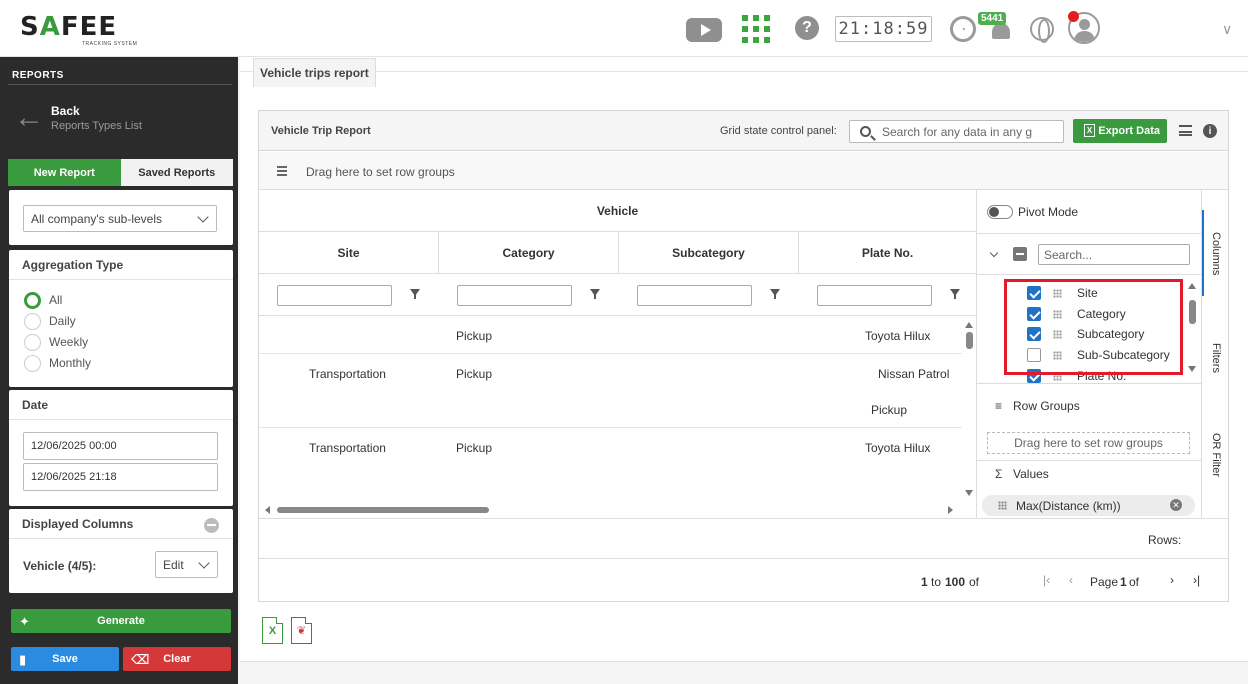 The image size is (1248, 684). Describe the element at coordinates (57, 363) in the screenshot. I see `radio-monthly: Monthly` at that location.